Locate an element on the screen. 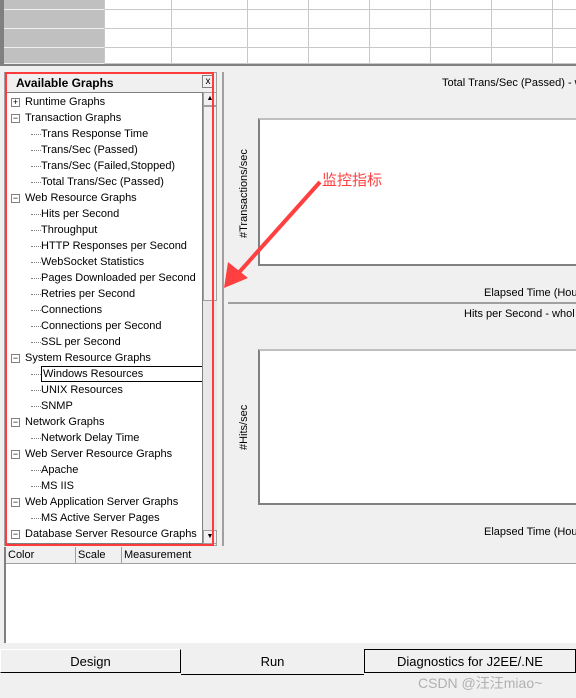 This screenshot has height=698, width=576. column-header-color: Color is located at coordinates (41, 555).